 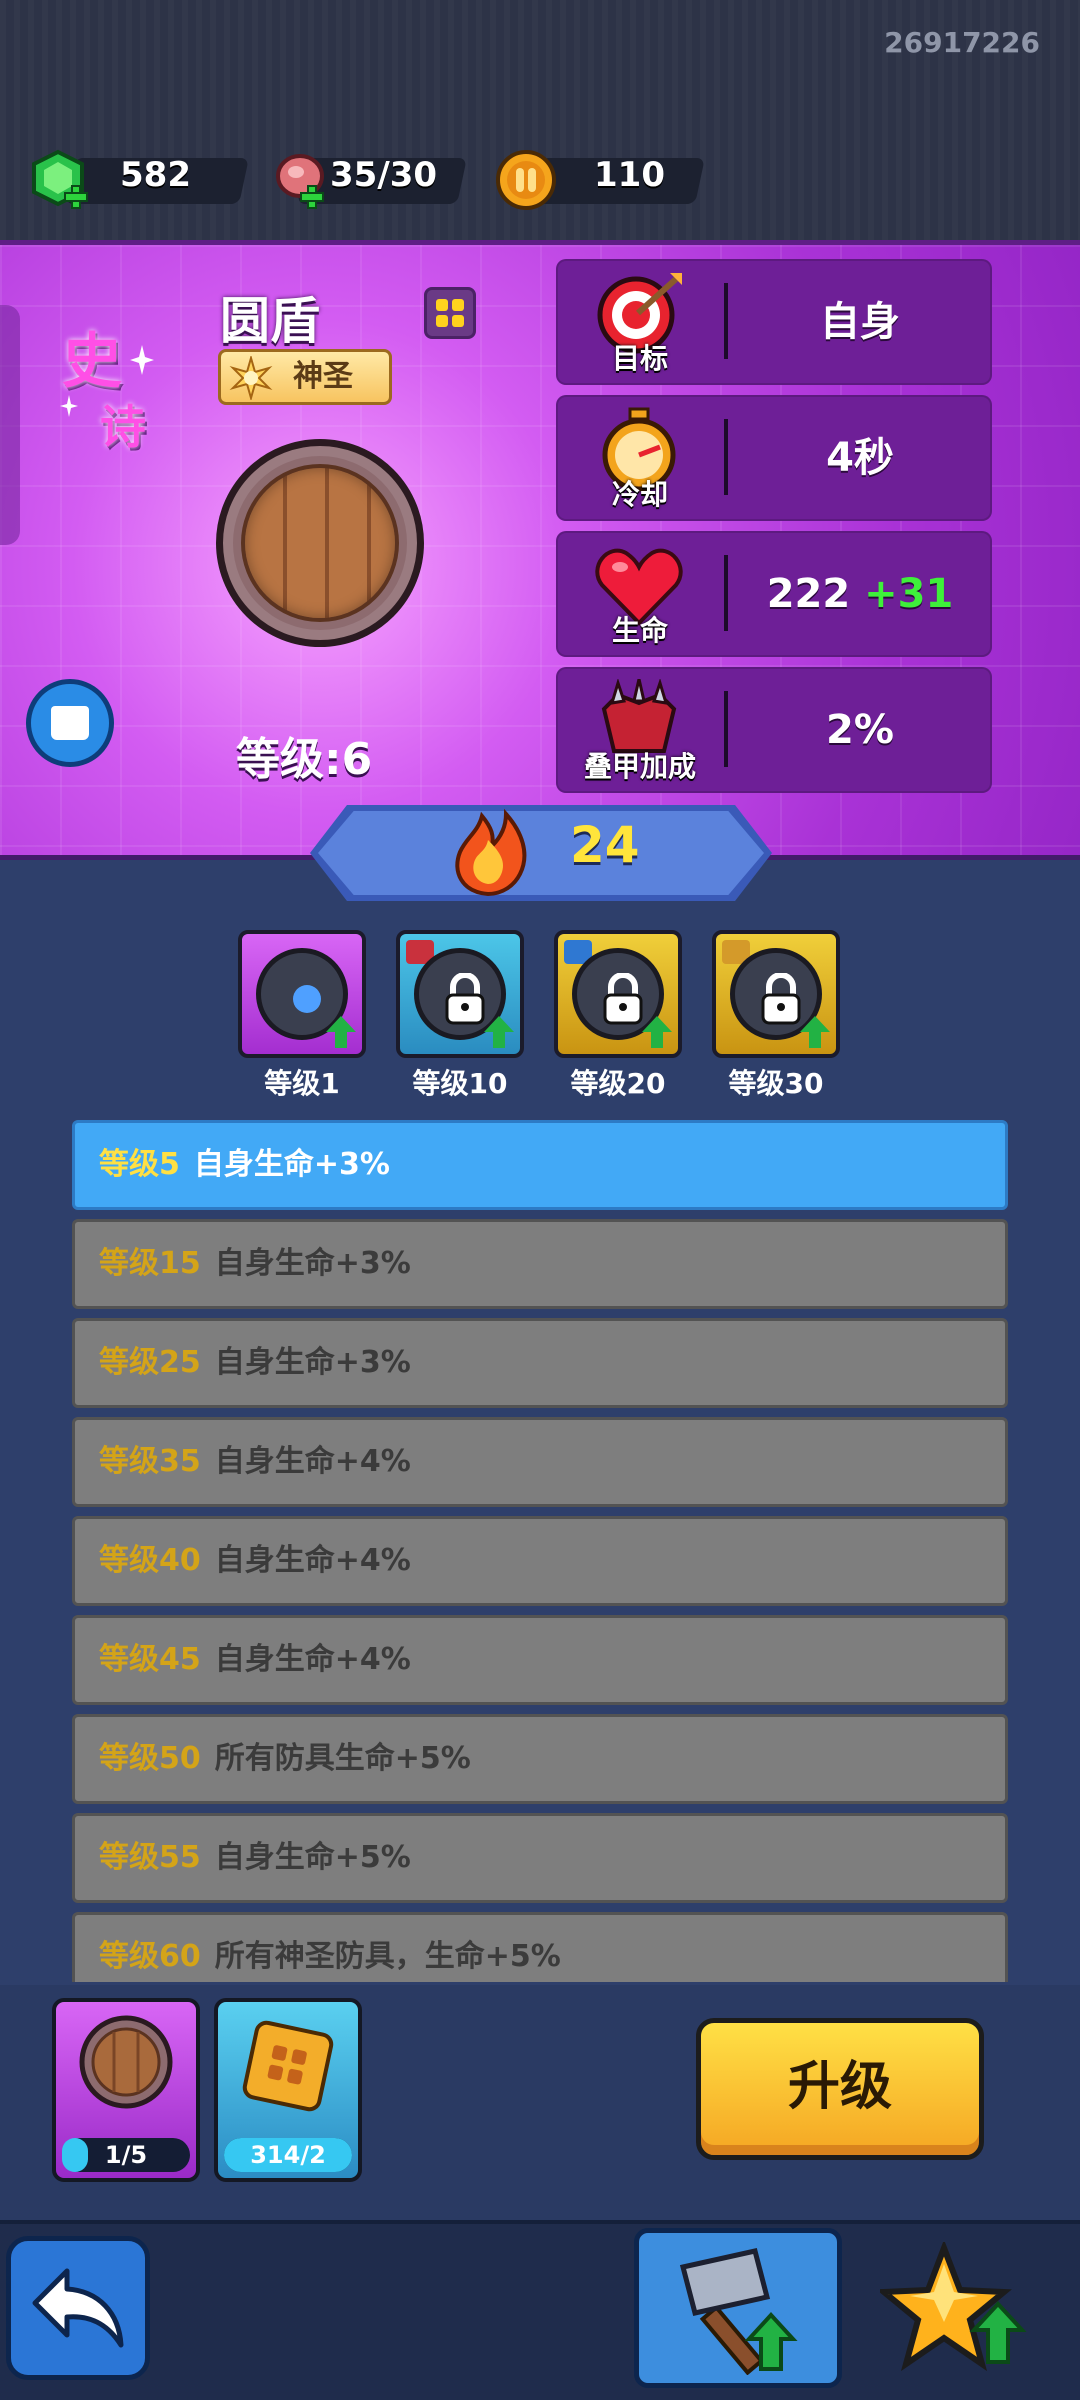 I want to click on stat-armor-bonus: 叠甲加成 2%, so click(x=774, y=730).